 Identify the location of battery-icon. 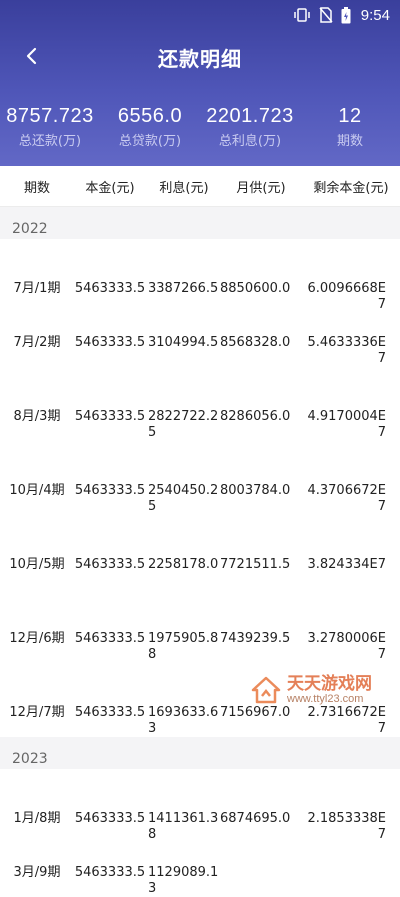
(346, 15).